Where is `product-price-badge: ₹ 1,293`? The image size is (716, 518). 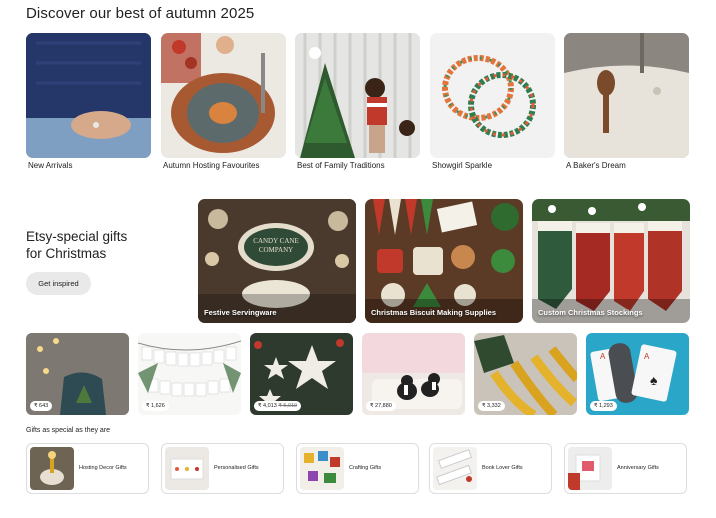
product-price-badge: ₹ 1,293 is located at coordinates (603, 406).